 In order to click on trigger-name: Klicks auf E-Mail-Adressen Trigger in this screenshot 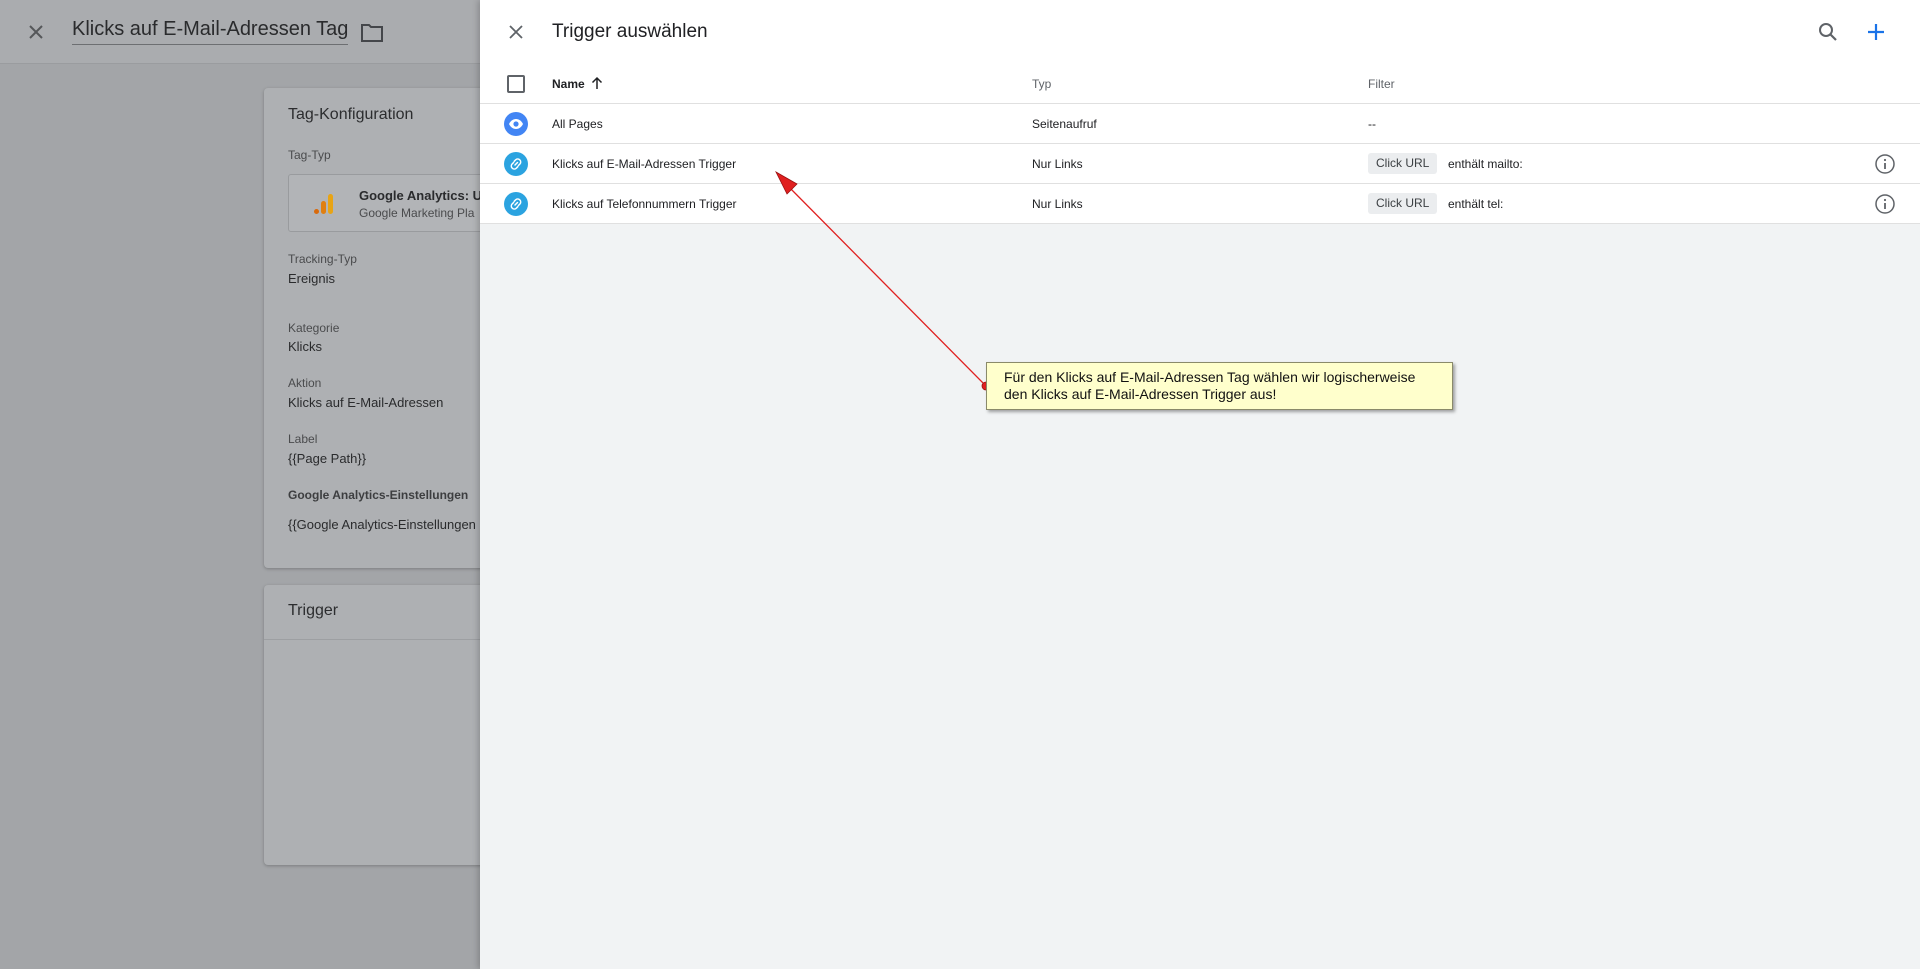, I will do `click(644, 164)`.